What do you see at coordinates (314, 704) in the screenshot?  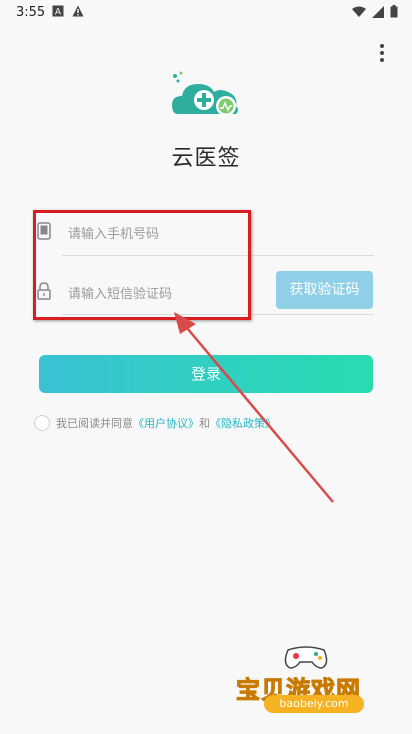 I see `watermark-url: baobeiy.com` at bounding box center [314, 704].